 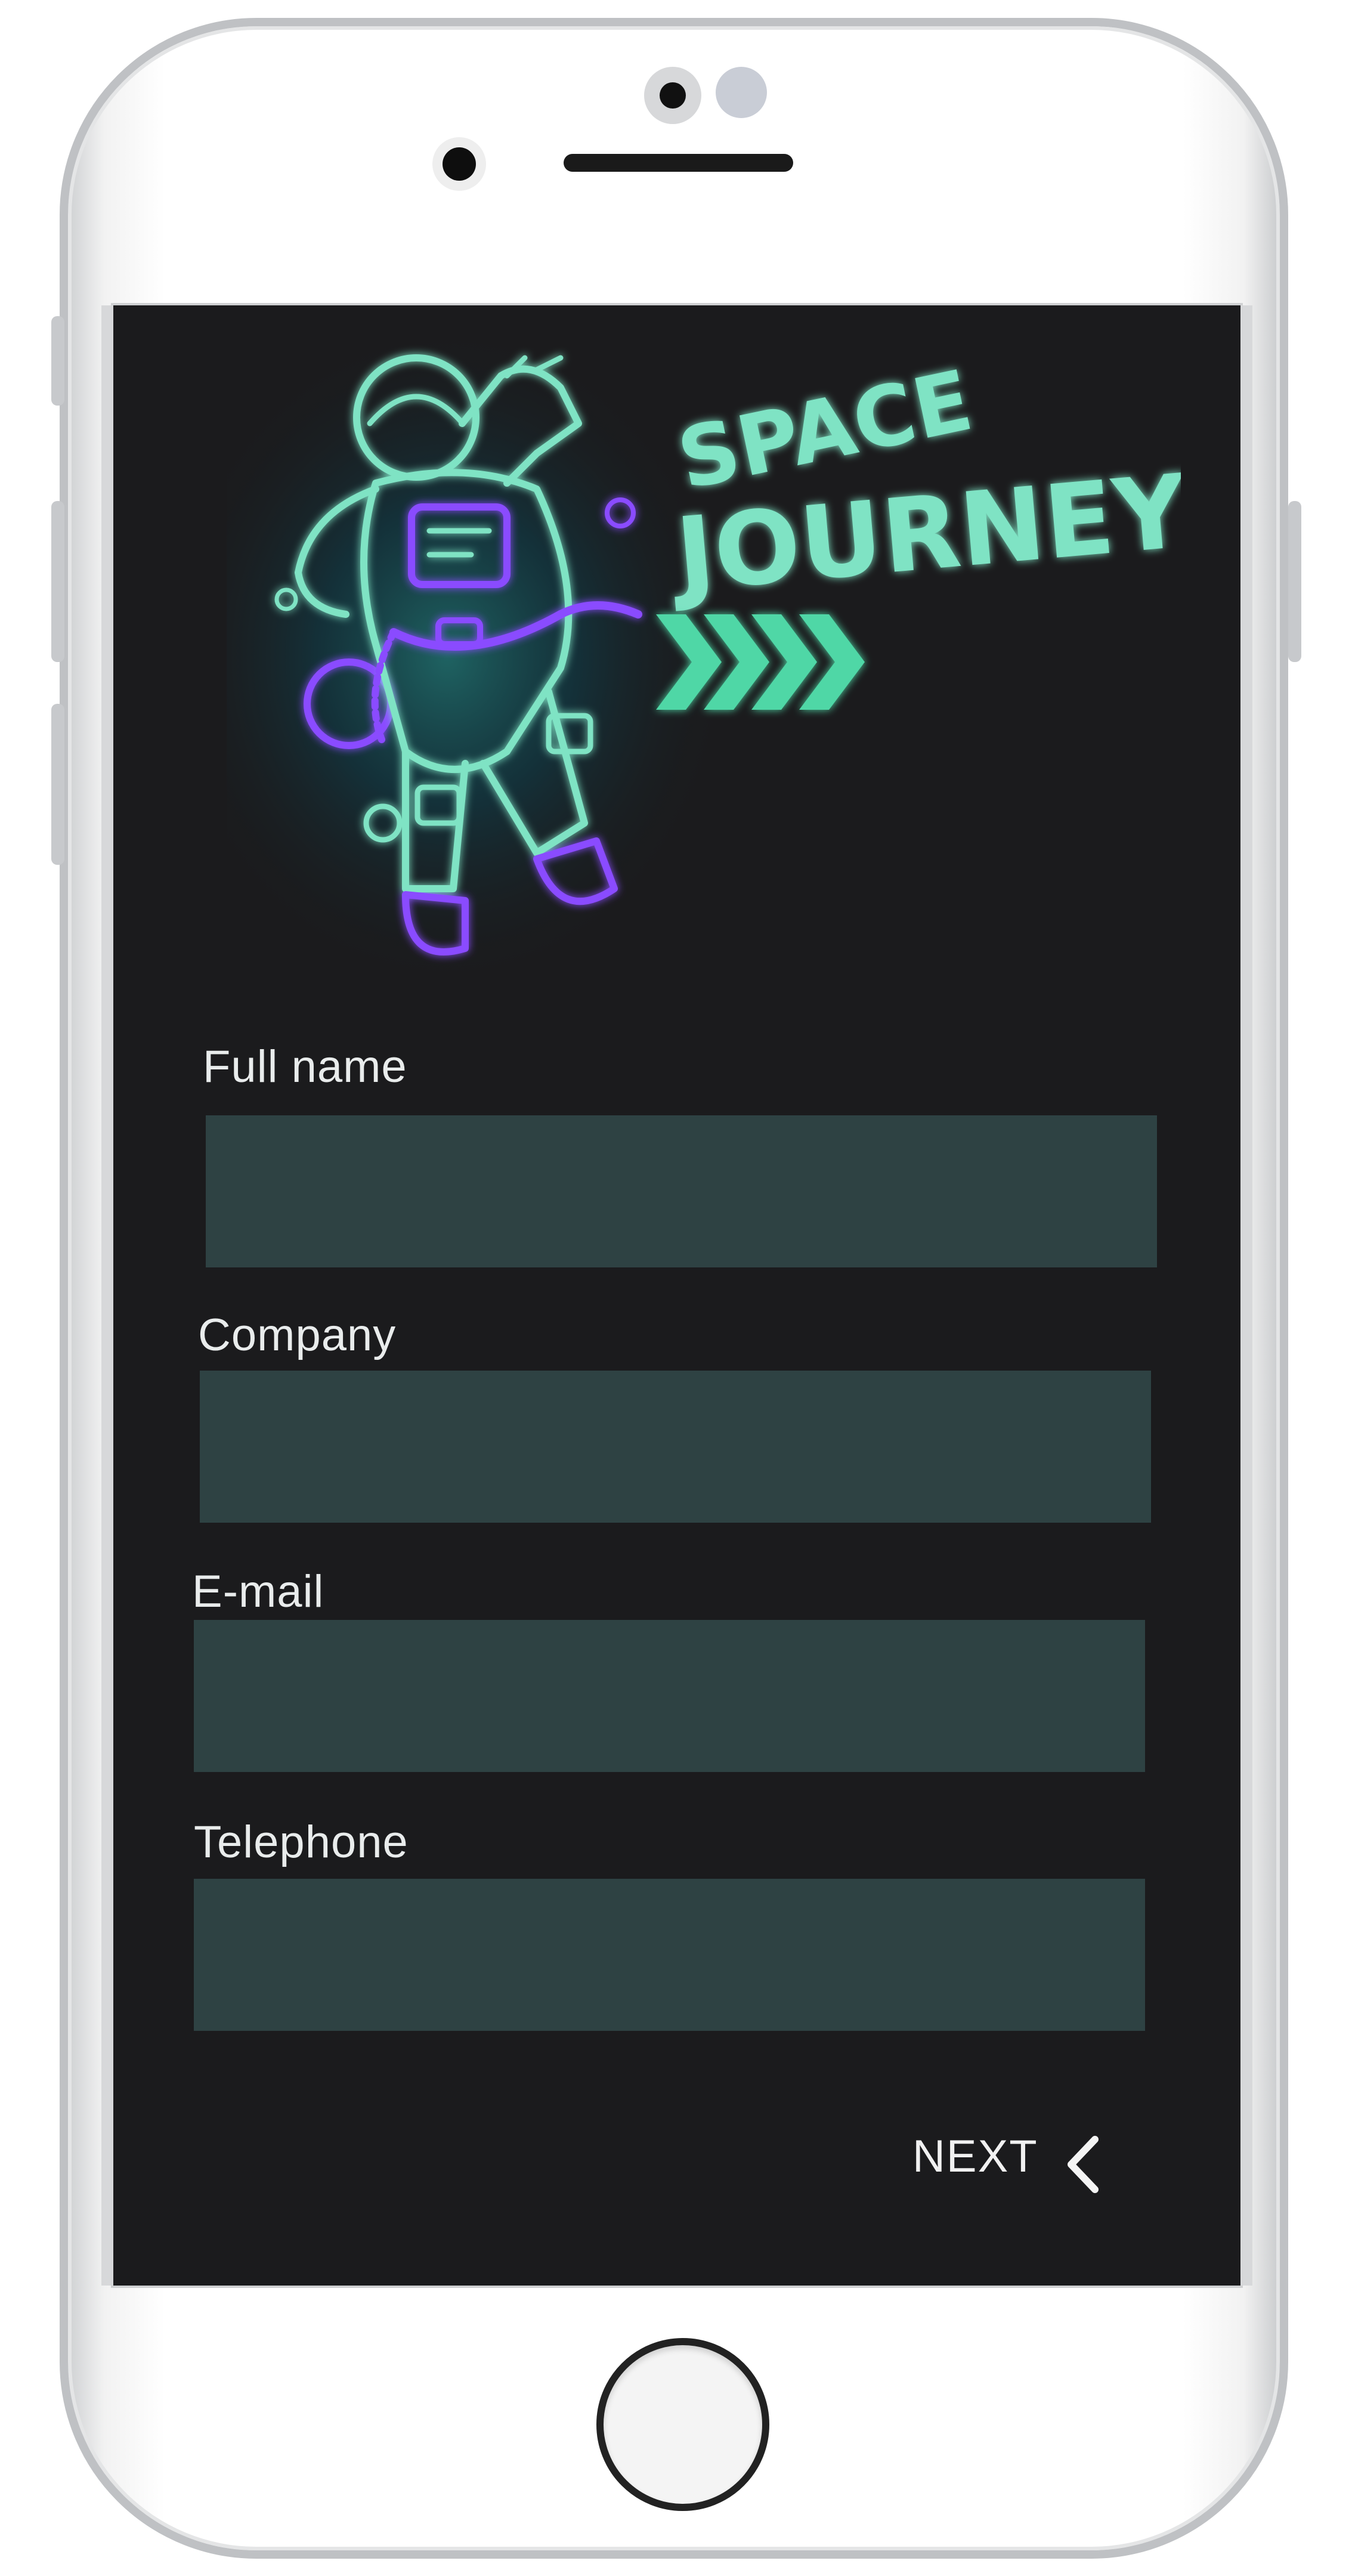 What do you see at coordinates (924, 483) in the screenshot?
I see `title-logo: SPACE JOURNEY` at bounding box center [924, 483].